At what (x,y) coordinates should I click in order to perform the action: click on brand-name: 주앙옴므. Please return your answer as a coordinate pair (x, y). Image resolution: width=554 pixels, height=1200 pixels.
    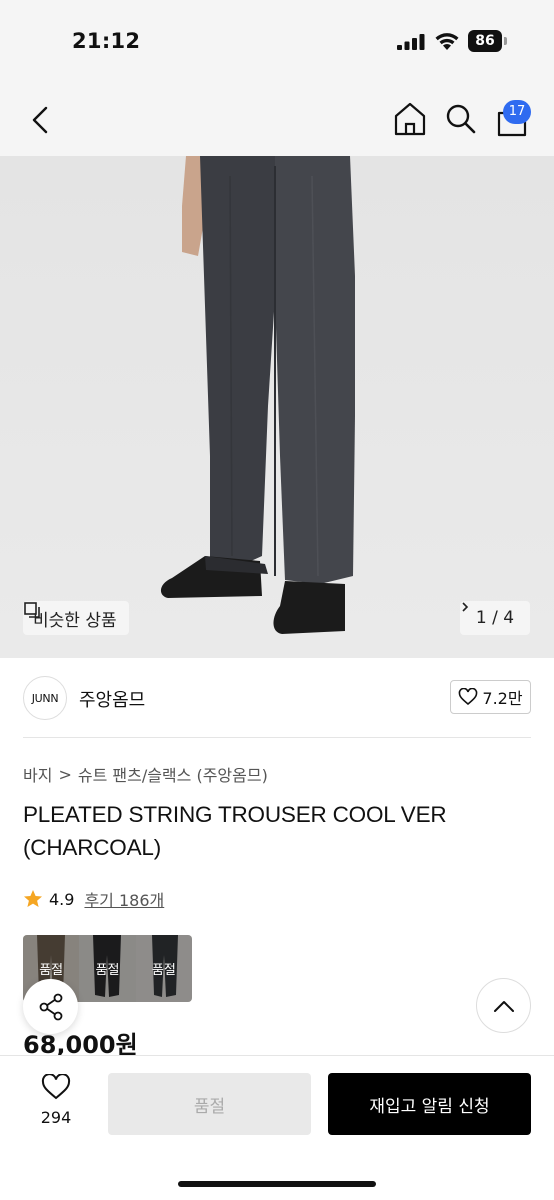
    Looking at the image, I should click on (112, 699).